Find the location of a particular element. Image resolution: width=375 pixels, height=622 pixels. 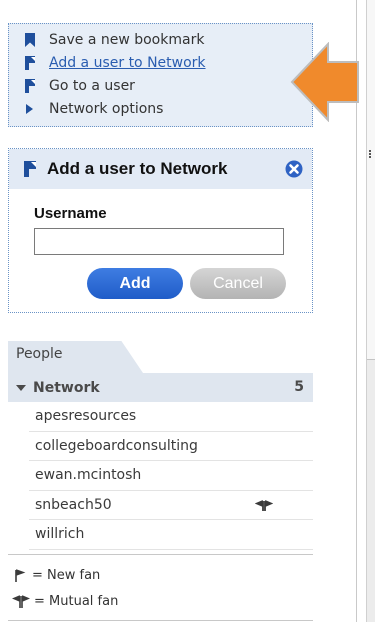

menu-item-label: Network options is located at coordinates (106, 108).